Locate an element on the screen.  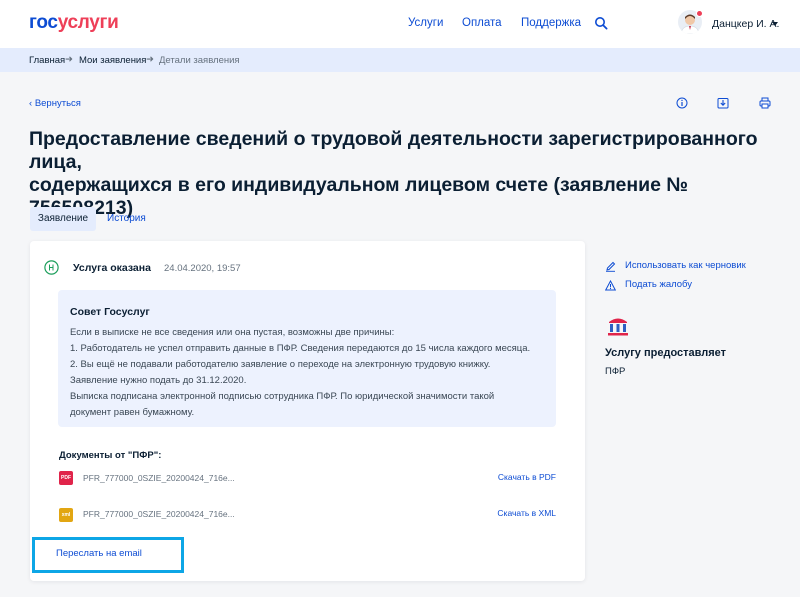
status-done-icon is located at coordinates (51, 267).